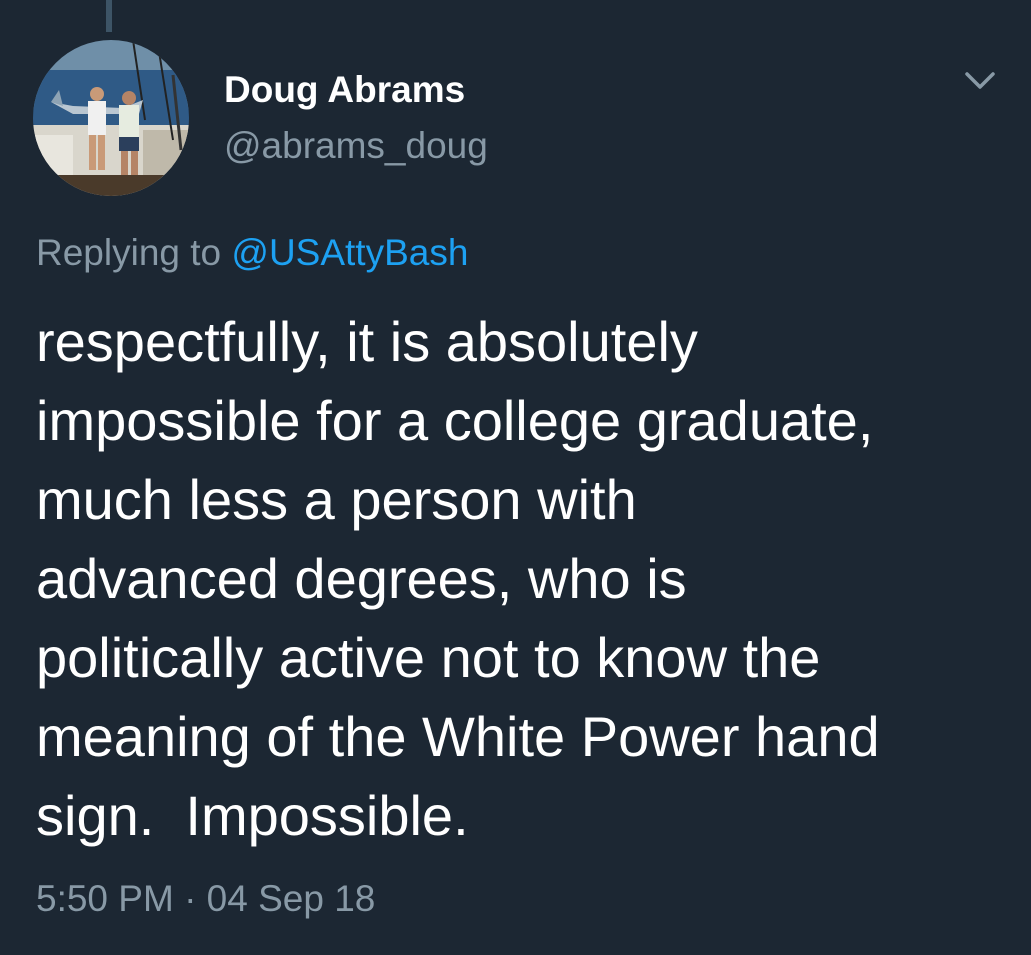 The height and width of the screenshot is (955, 1031). Describe the element at coordinates (349, 252) in the screenshot. I see `reply-to-handle-link: @USAttyBash` at that location.